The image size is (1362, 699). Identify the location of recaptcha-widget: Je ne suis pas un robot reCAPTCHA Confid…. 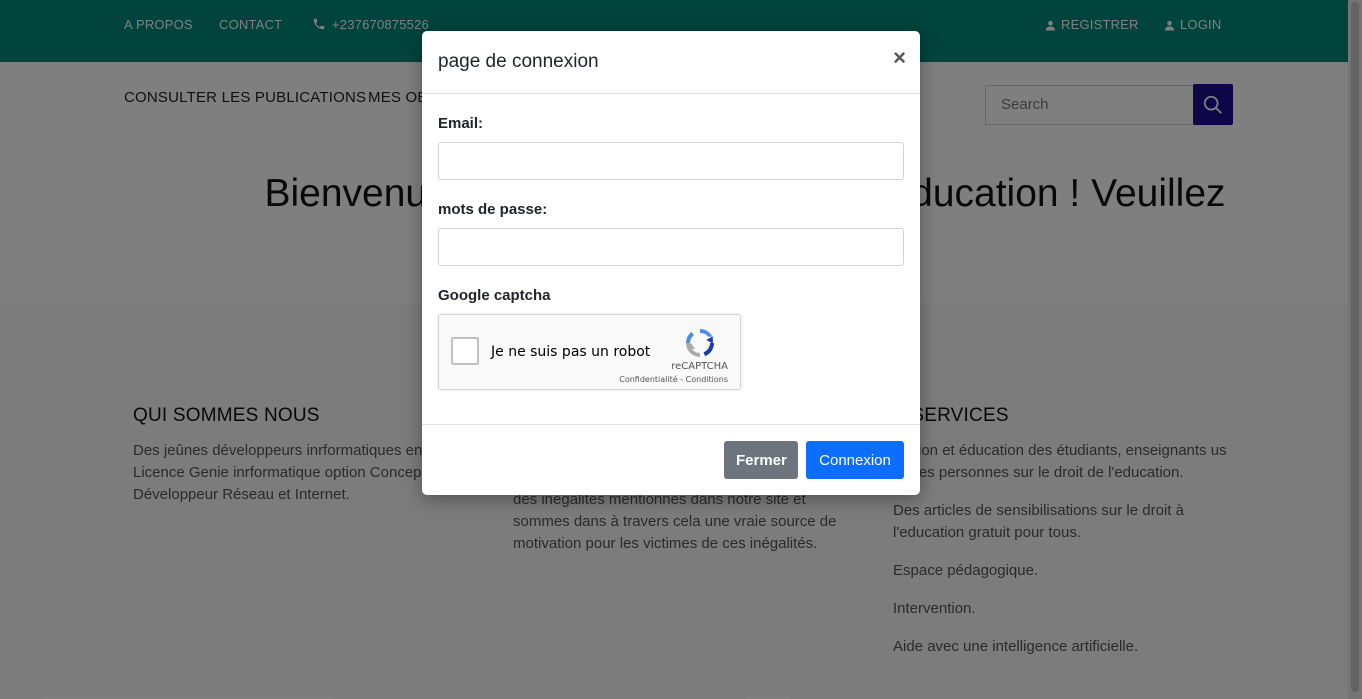
(589, 352).